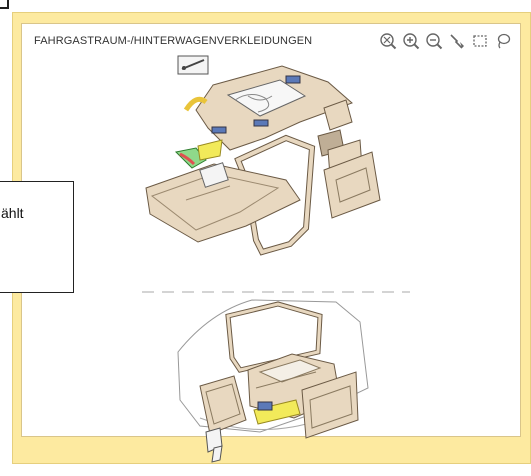  I want to click on right-trim-panels, so click(349, 159).